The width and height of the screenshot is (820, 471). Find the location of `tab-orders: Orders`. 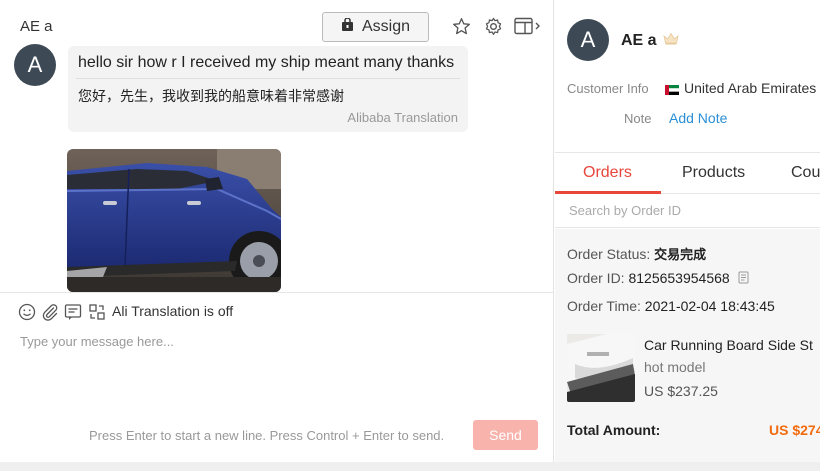

tab-orders: Orders is located at coordinates (607, 173).